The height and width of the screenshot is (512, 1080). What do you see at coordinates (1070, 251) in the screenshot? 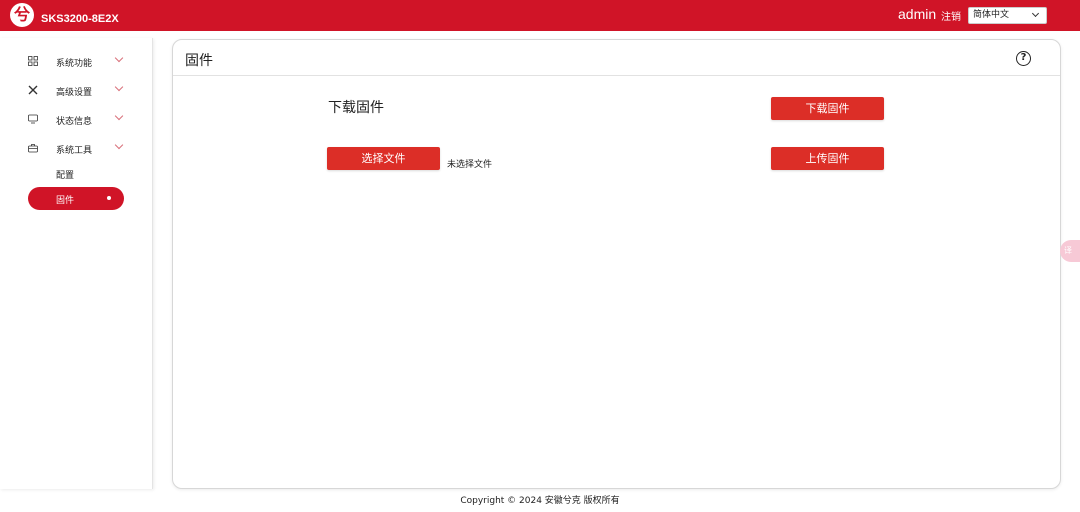
I see `translate-float-button: 译` at bounding box center [1070, 251].